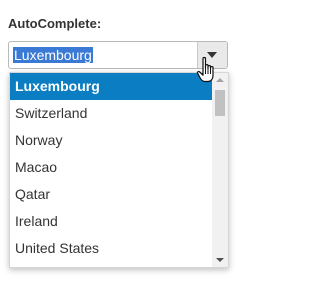  What do you see at coordinates (53, 55) in the screenshot?
I see `autocomplete-input: Luxembourg` at bounding box center [53, 55].